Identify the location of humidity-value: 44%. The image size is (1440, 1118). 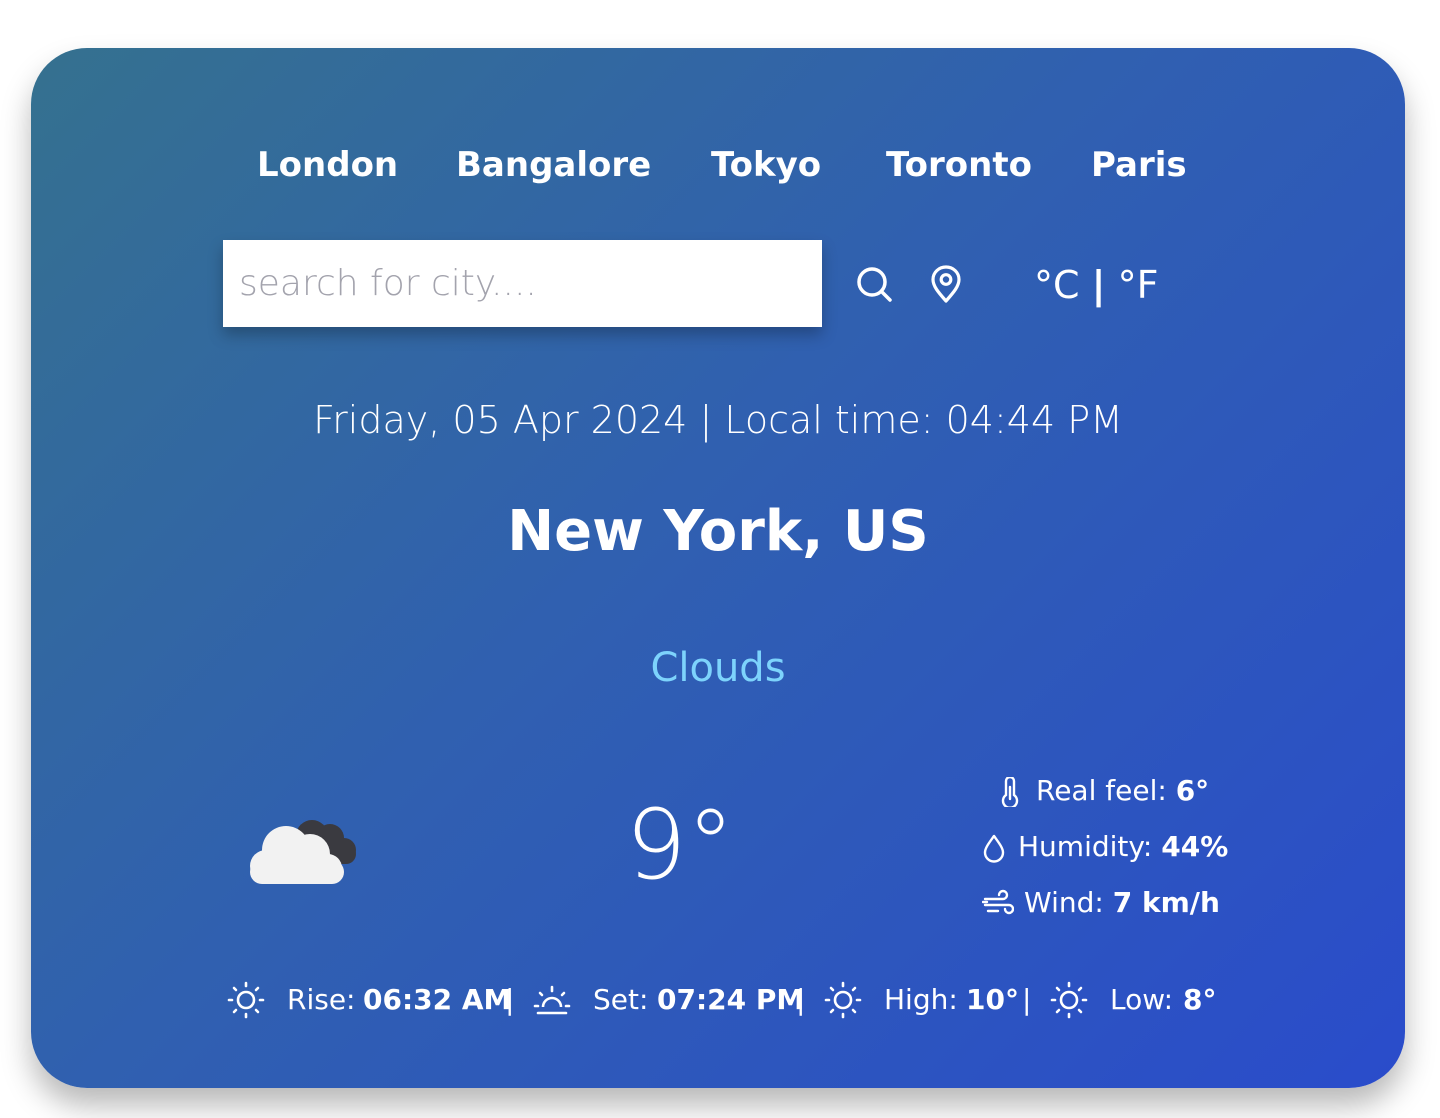
(1195, 846).